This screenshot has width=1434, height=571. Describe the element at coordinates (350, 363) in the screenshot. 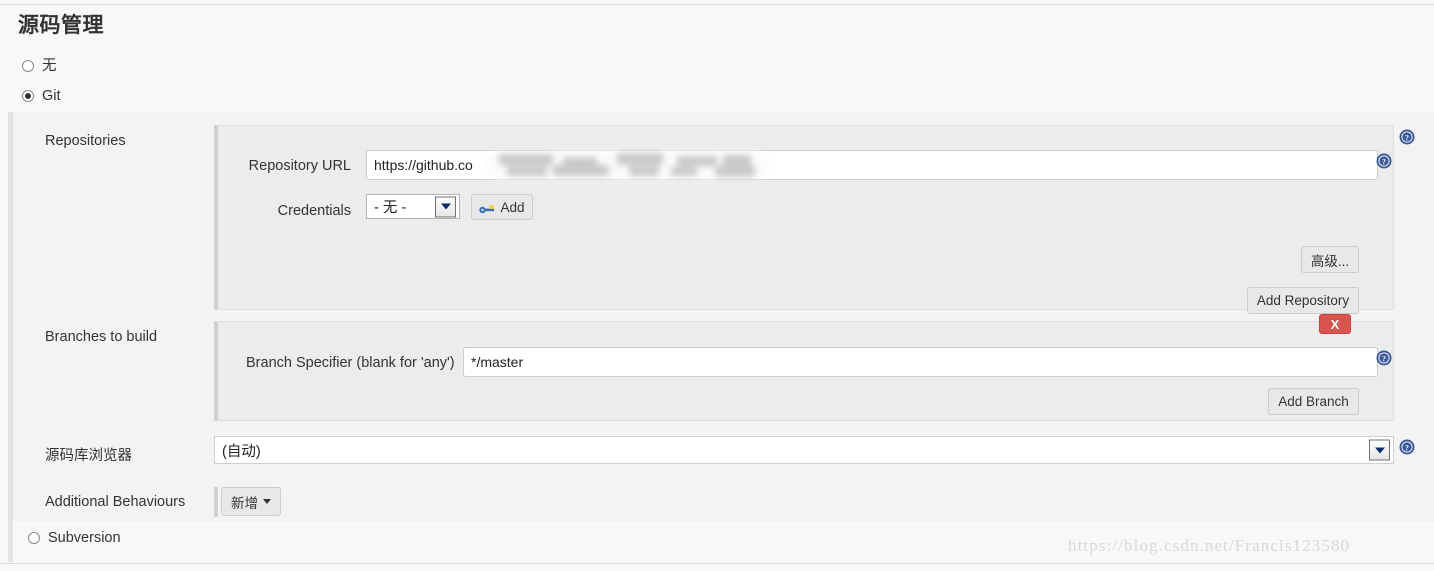

I see `branch-specifier-label: Branch Specifier (blank for 'any')` at that location.